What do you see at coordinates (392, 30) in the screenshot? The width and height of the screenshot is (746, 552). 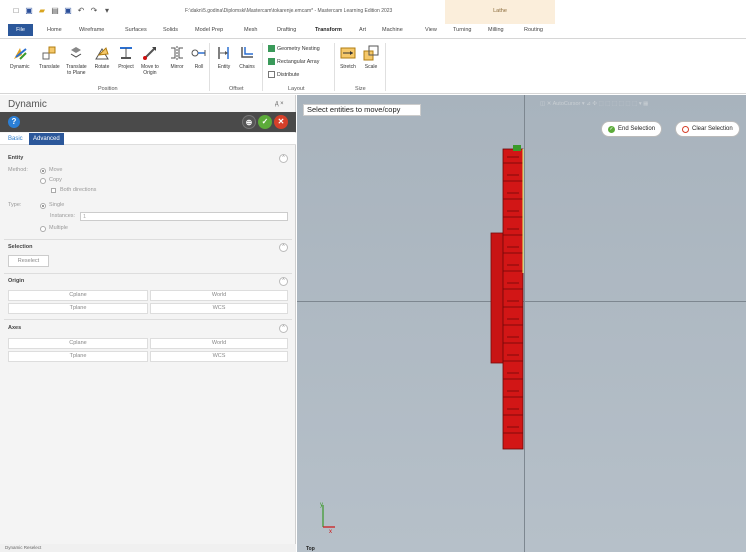 I see `tab-machine: Machine` at bounding box center [392, 30].